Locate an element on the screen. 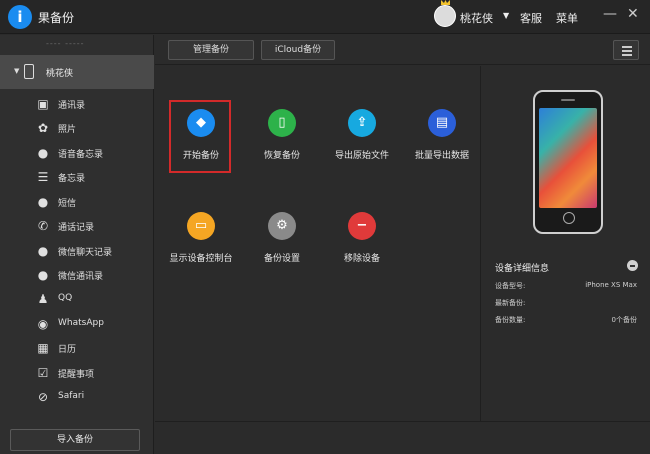  sidebar-item-label: Safari is located at coordinates (71, 396).